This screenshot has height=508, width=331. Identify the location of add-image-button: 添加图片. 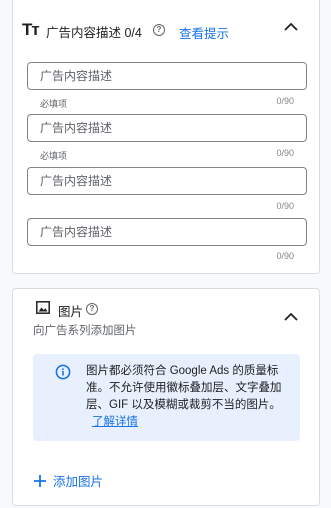
(68, 480).